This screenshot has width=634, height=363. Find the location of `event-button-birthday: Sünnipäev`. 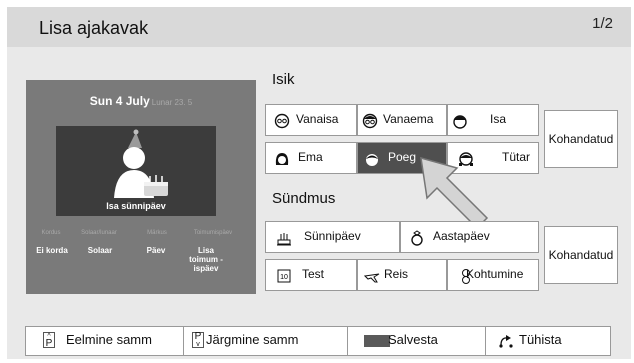

event-button-birthday: Sünnipäev is located at coordinates (332, 237).